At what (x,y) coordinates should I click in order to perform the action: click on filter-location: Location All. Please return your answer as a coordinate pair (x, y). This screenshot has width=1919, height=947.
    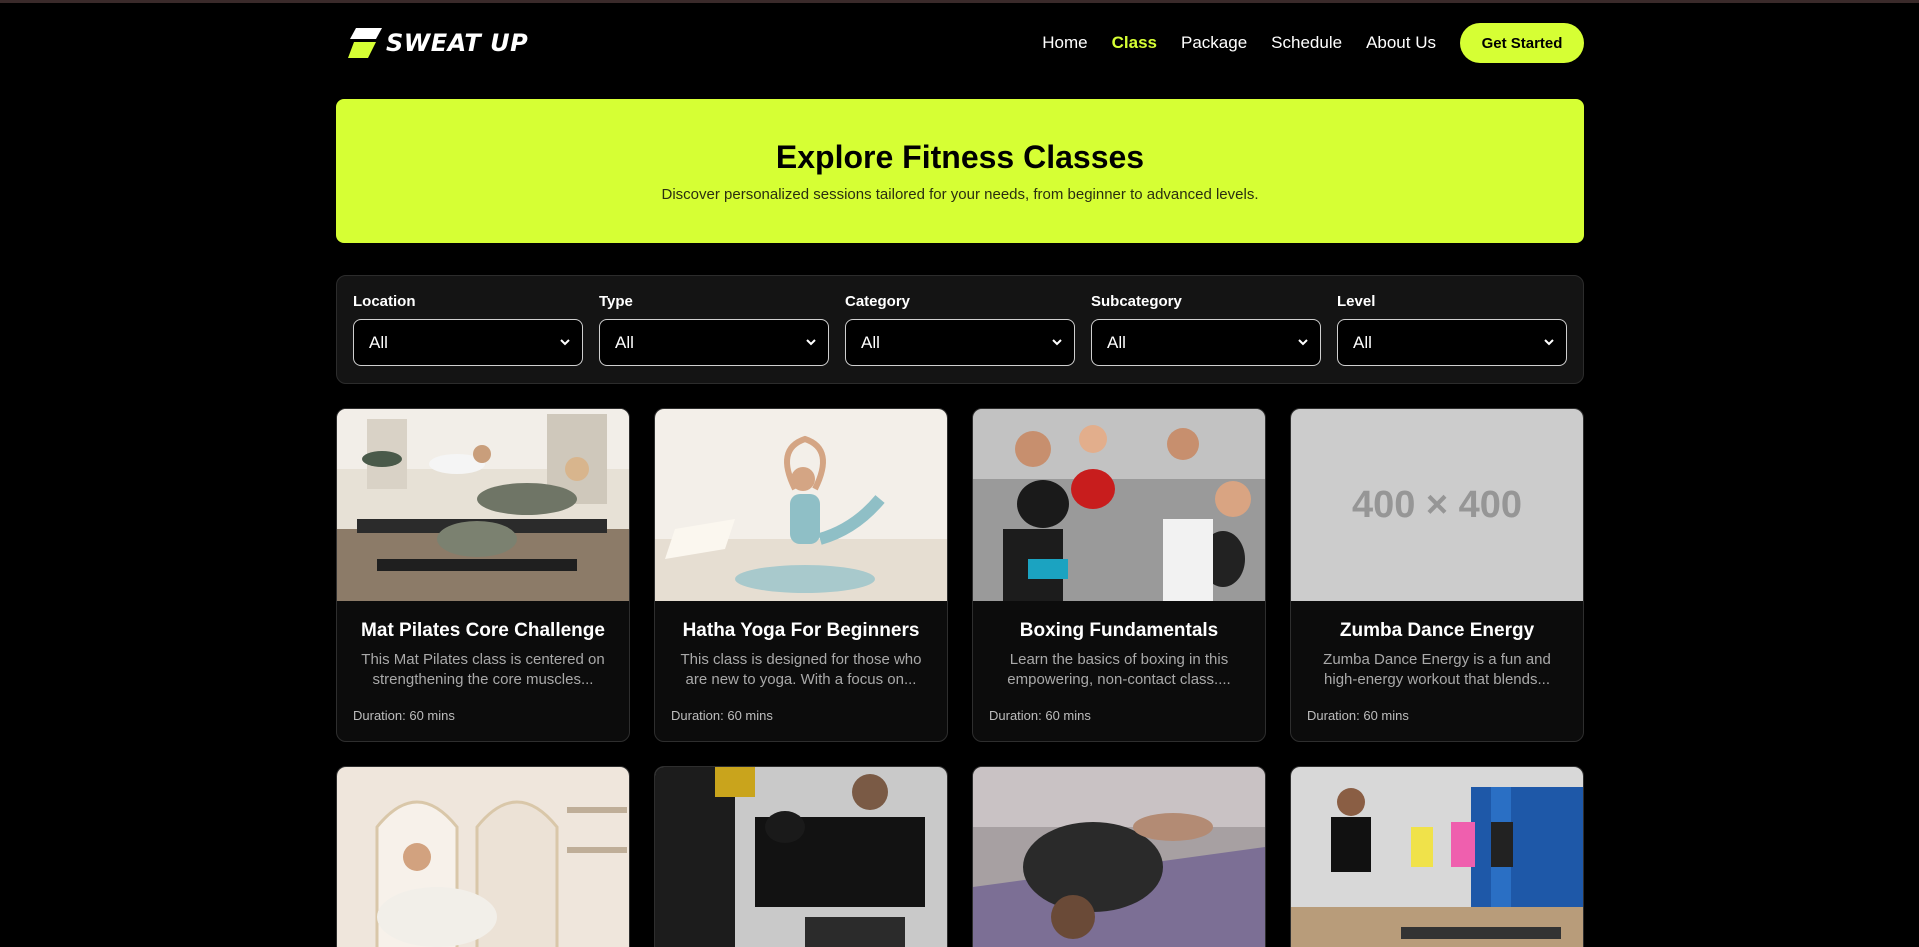
    Looking at the image, I should click on (468, 329).